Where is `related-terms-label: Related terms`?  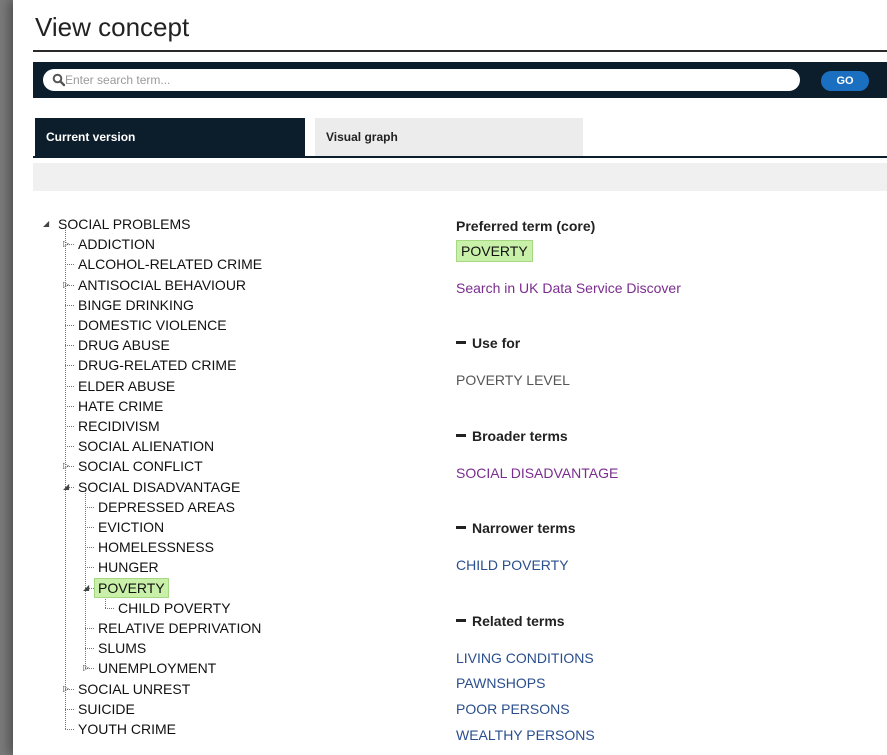 related-terms-label: Related terms is located at coordinates (518, 621).